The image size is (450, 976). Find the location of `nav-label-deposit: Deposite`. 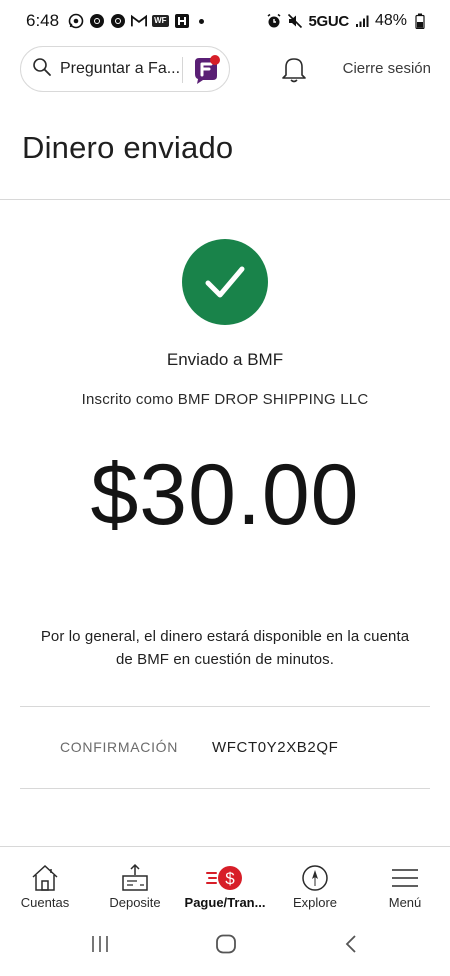

nav-label-deposit: Deposite is located at coordinates (135, 902).